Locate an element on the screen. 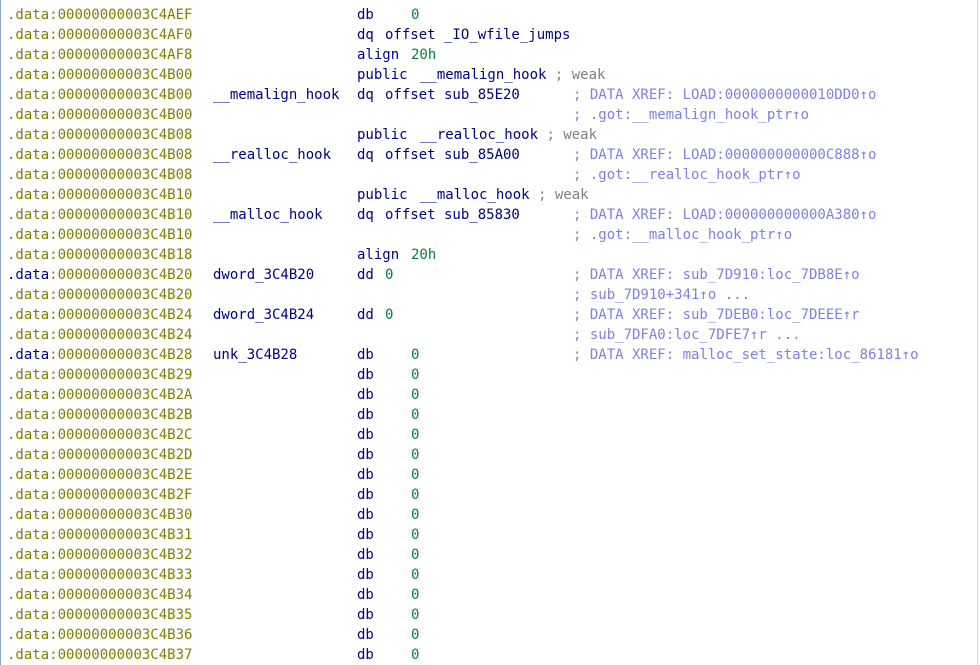 The width and height of the screenshot is (980, 665). xref-comment: ; .got:__malloc_hook_ptr↑o is located at coordinates (682, 235).